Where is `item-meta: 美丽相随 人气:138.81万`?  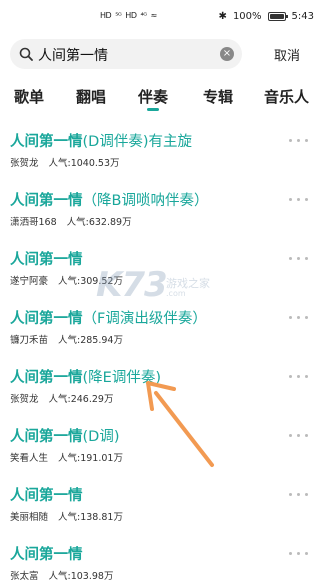
item-meta: 美丽相随 人气:138.81万 is located at coordinates (66, 516).